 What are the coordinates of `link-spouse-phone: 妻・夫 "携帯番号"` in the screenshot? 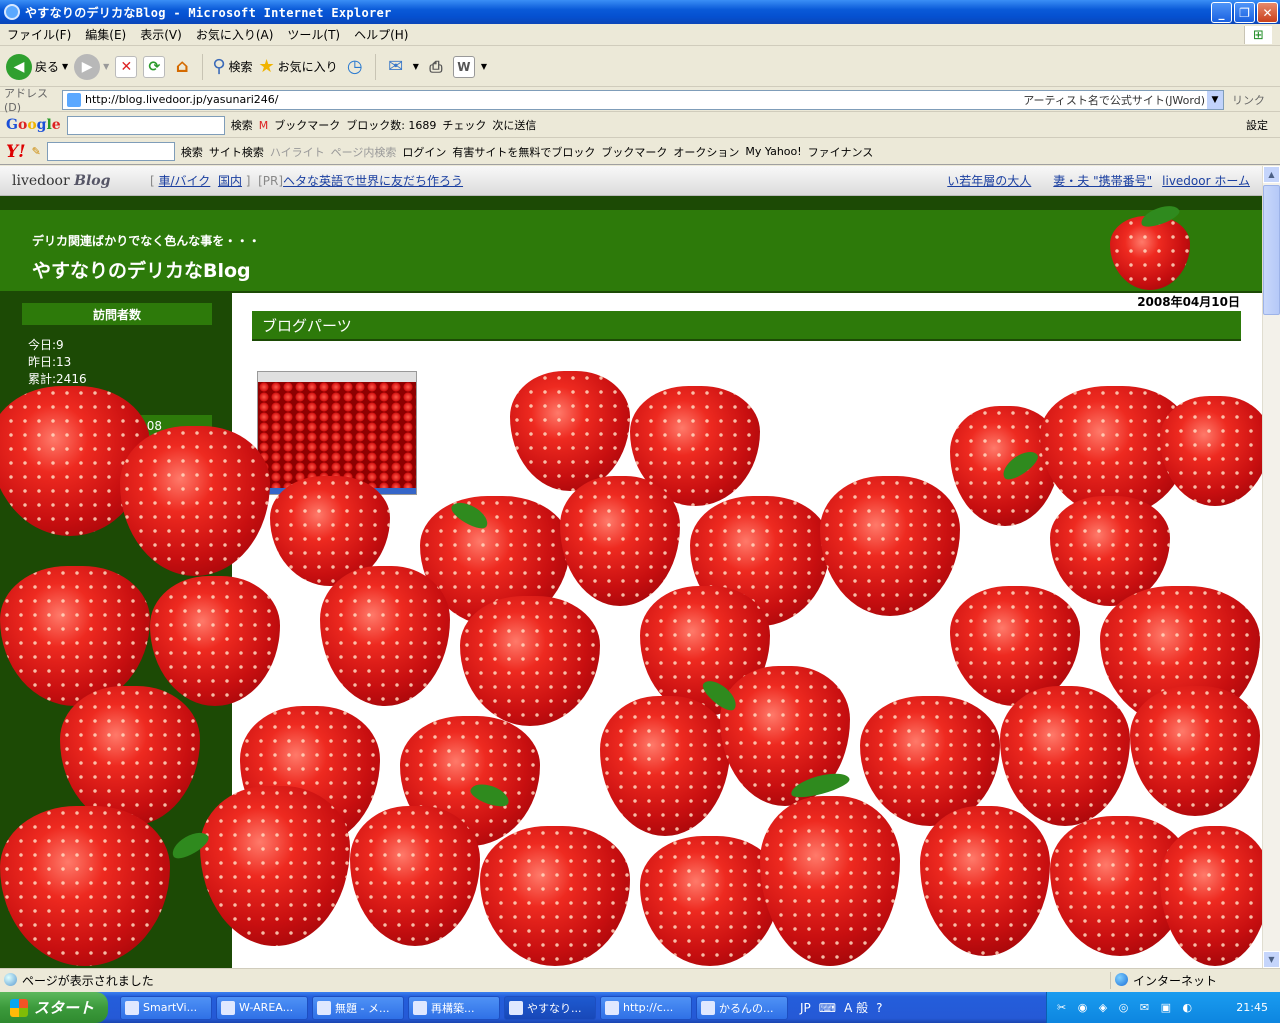 It's located at (1102, 180).